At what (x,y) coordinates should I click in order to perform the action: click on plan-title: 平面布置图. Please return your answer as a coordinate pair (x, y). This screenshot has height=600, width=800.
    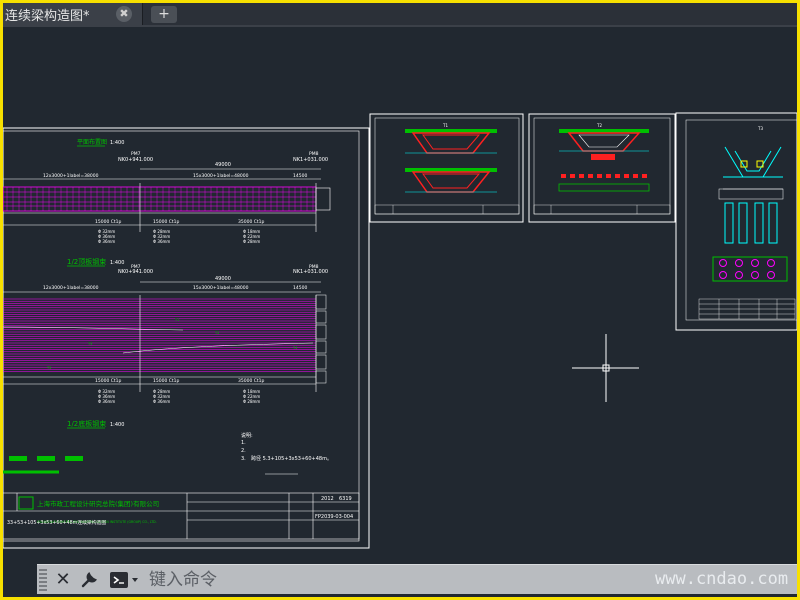
    Looking at the image, I should click on (92, 142).